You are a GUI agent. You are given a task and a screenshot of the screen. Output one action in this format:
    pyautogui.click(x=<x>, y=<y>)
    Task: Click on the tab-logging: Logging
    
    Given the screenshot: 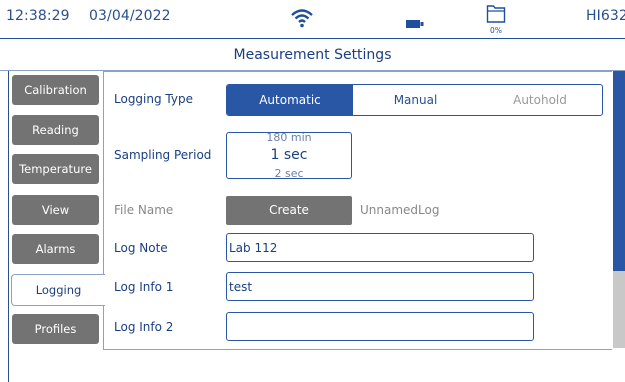 What is the action you would take?
    pyautogui.click(x=58, y=290)
    